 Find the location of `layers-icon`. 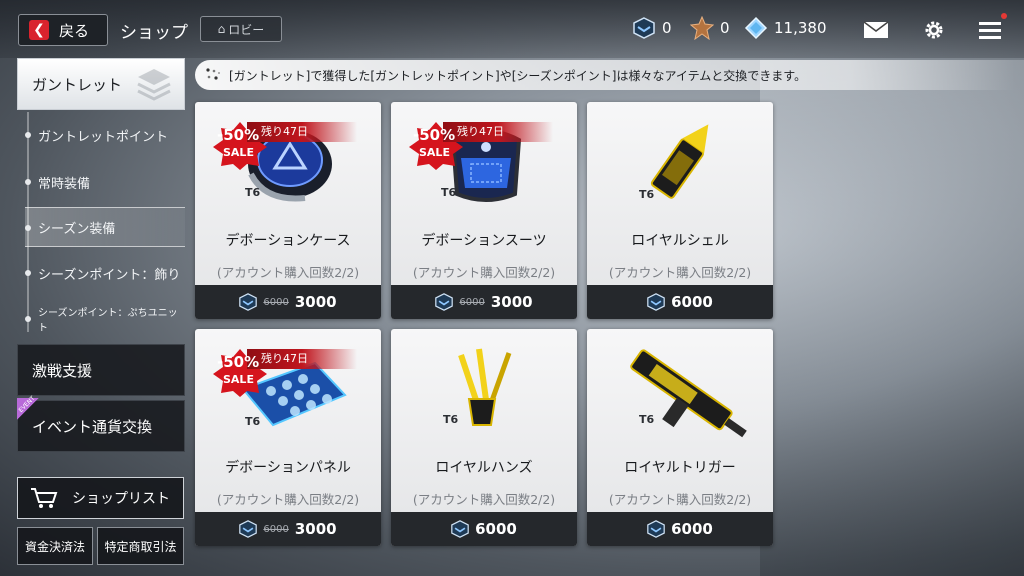

layers-icon is located at coordinates (154, 85).